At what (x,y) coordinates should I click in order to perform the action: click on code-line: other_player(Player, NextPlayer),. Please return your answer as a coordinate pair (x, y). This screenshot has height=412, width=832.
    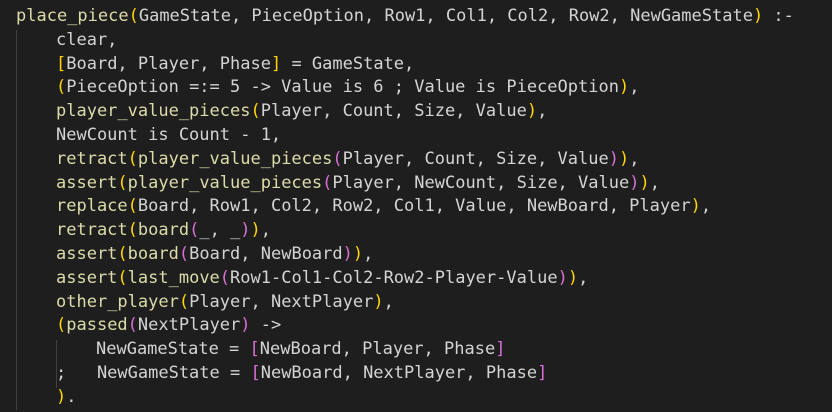
    Looking at the image, I should click on (225, 302).